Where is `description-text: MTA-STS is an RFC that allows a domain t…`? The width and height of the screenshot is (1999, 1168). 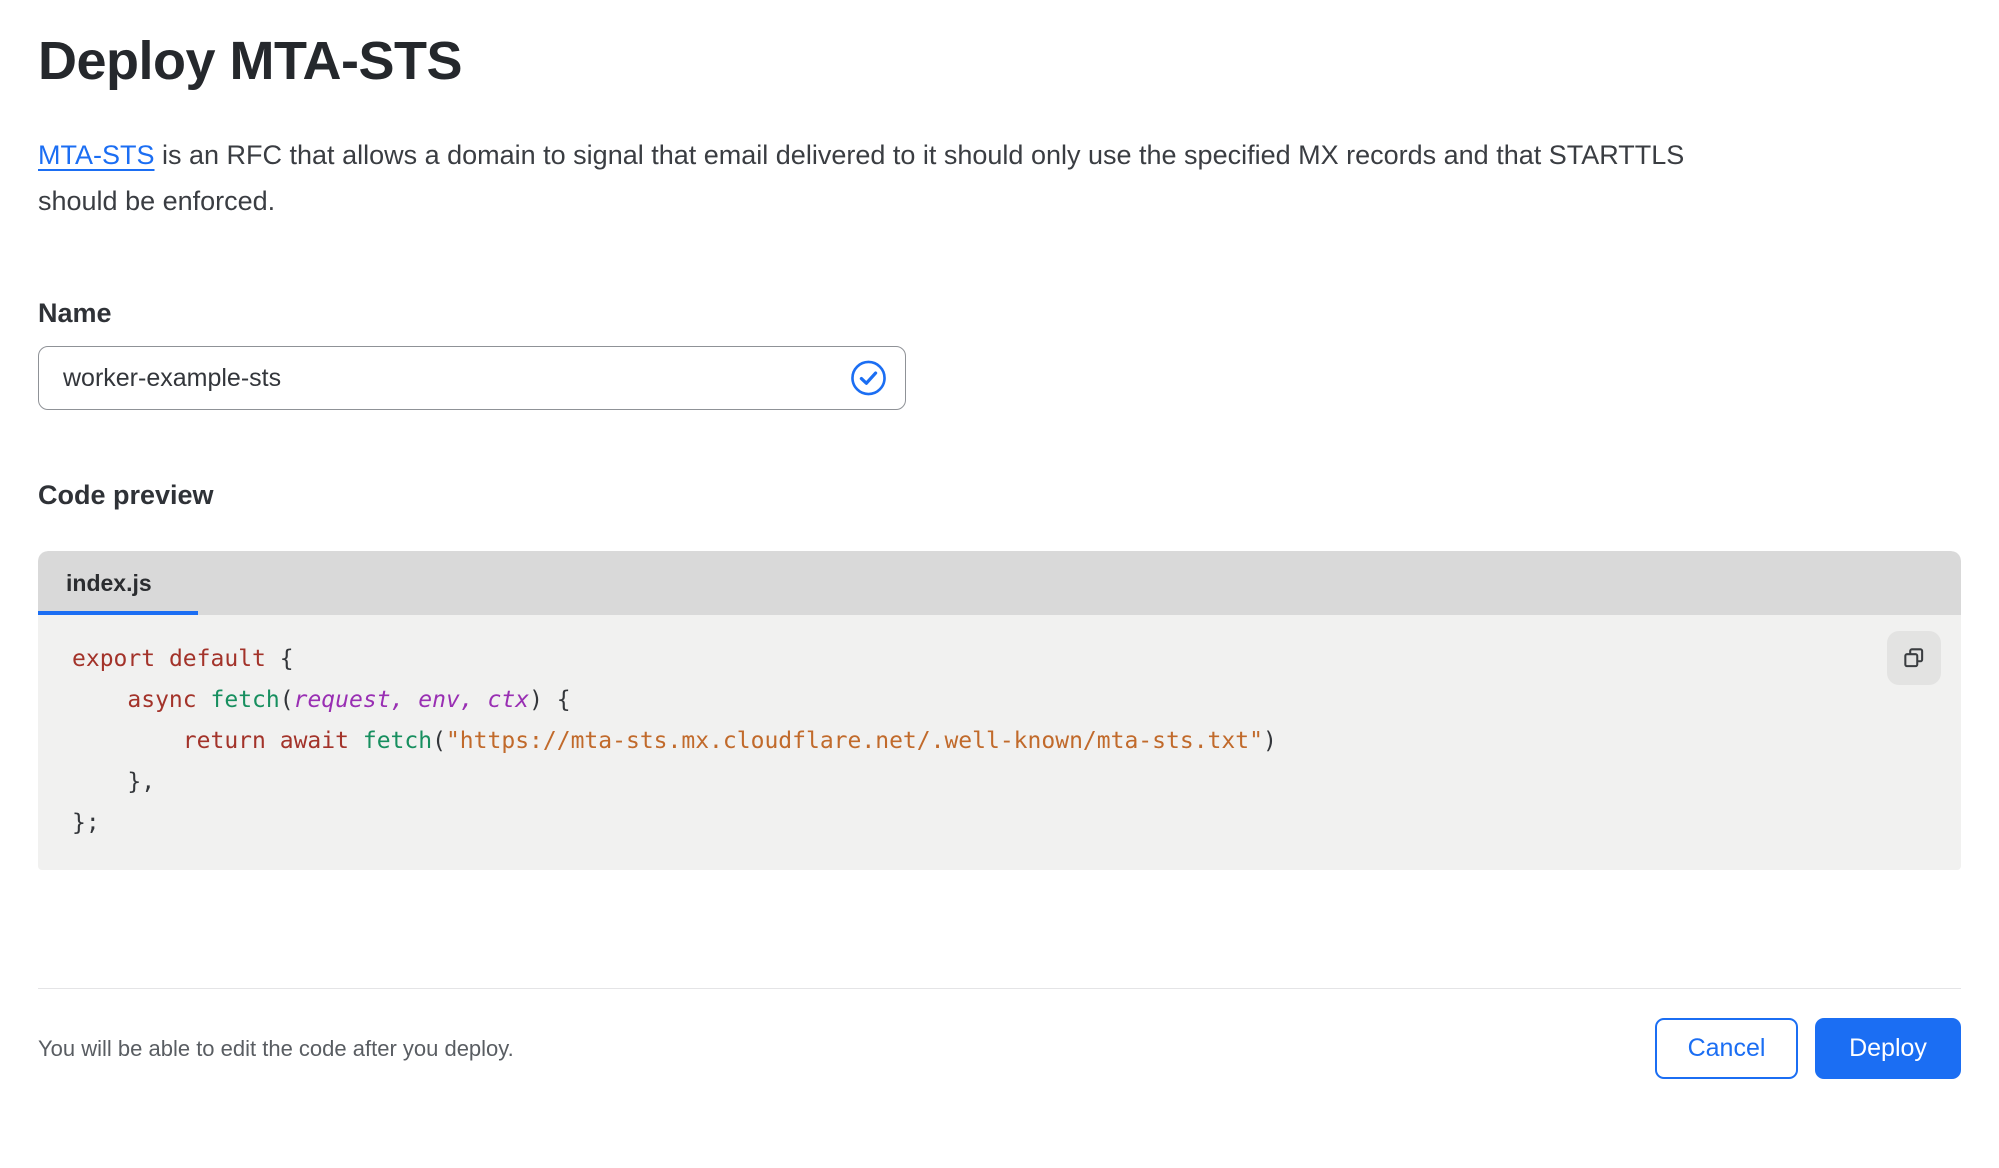
description-text: MTA-STS is an RFC that allows a domain t… is located at coordinates (999, 178).